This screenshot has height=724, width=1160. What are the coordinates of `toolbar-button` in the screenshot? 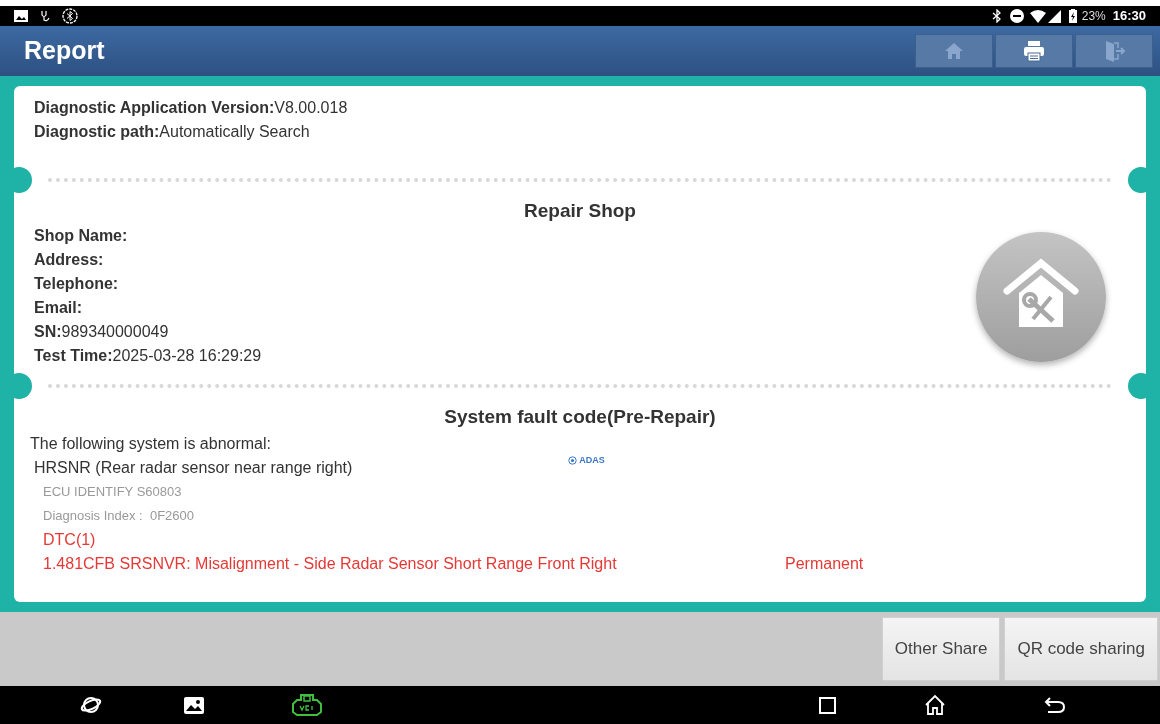 It's located at (1034, 51).